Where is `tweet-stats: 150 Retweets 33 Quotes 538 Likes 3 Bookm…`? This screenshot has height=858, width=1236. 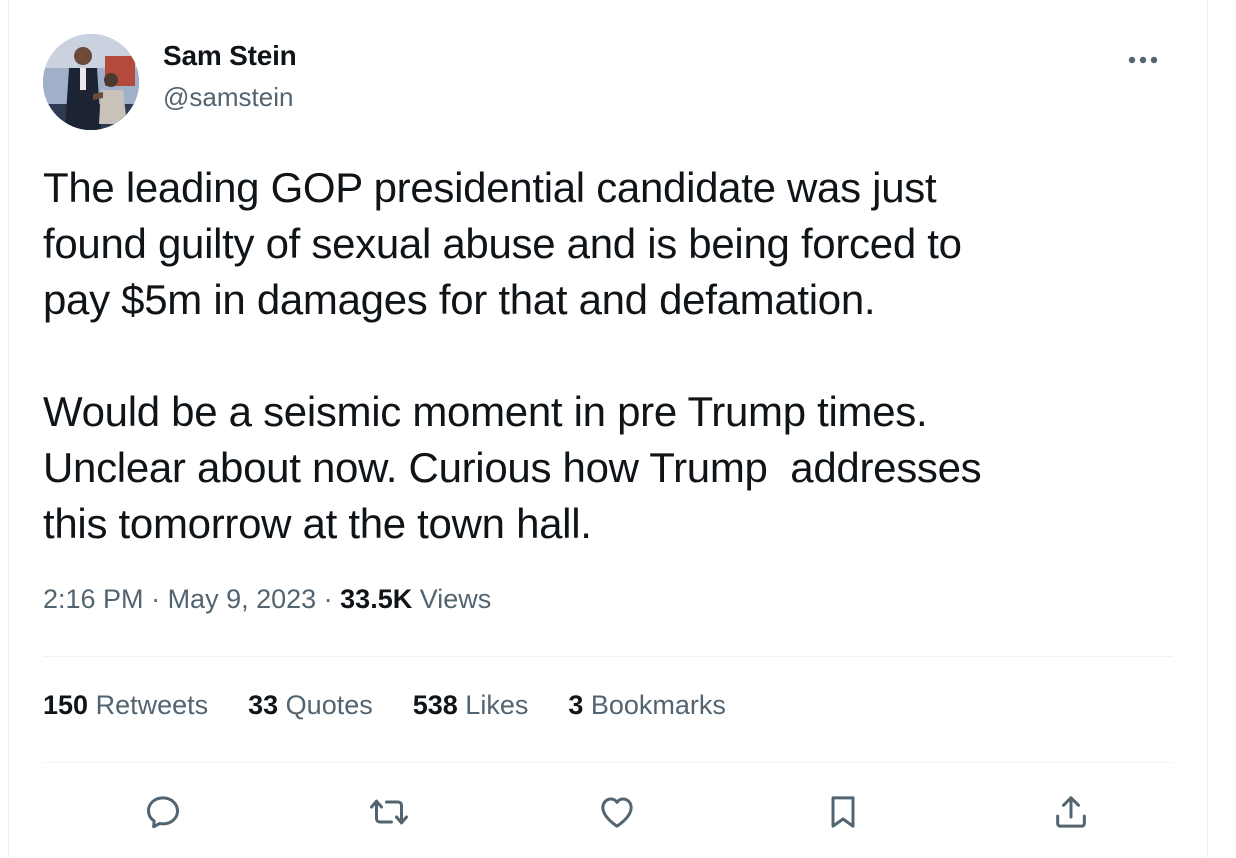
tweet-stats: 150 Retweets 33 Quotes 538 Likes 3 Bookm… is located at coordinates (384, 710).